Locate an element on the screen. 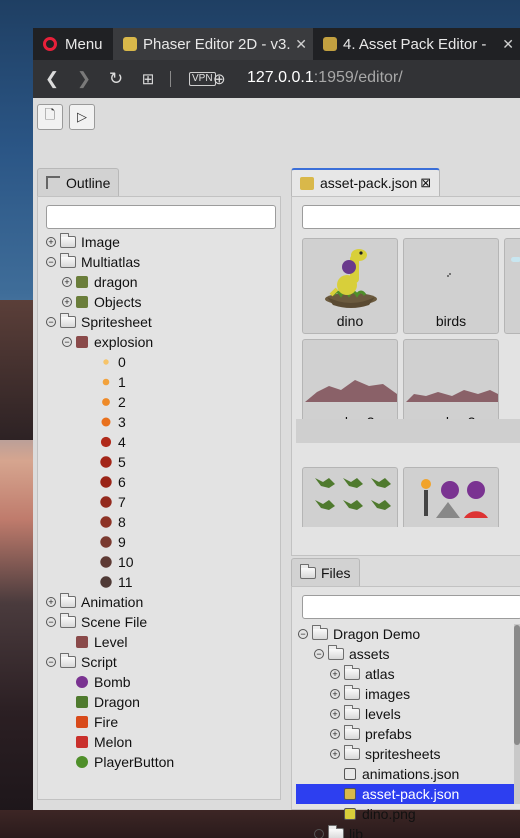 The image size is (520, 838). files-scrollbar-thumb is located at coordinates (517, 685).